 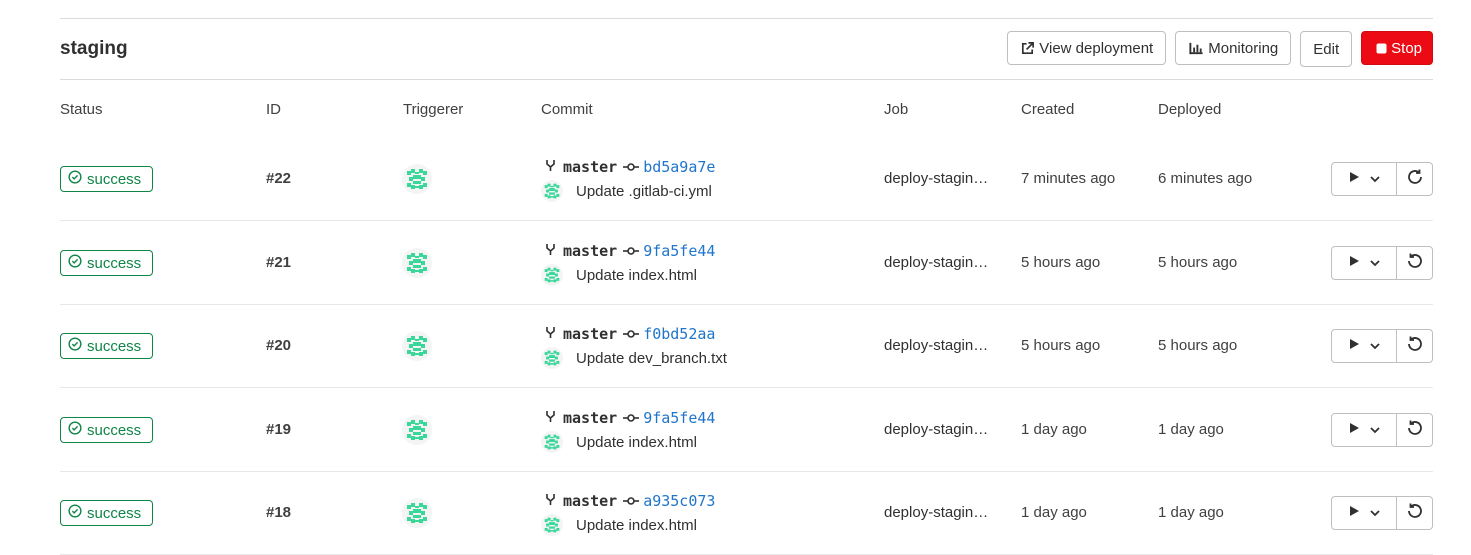 I want to click on column-header-status: Status, so click(x=81, y=109).